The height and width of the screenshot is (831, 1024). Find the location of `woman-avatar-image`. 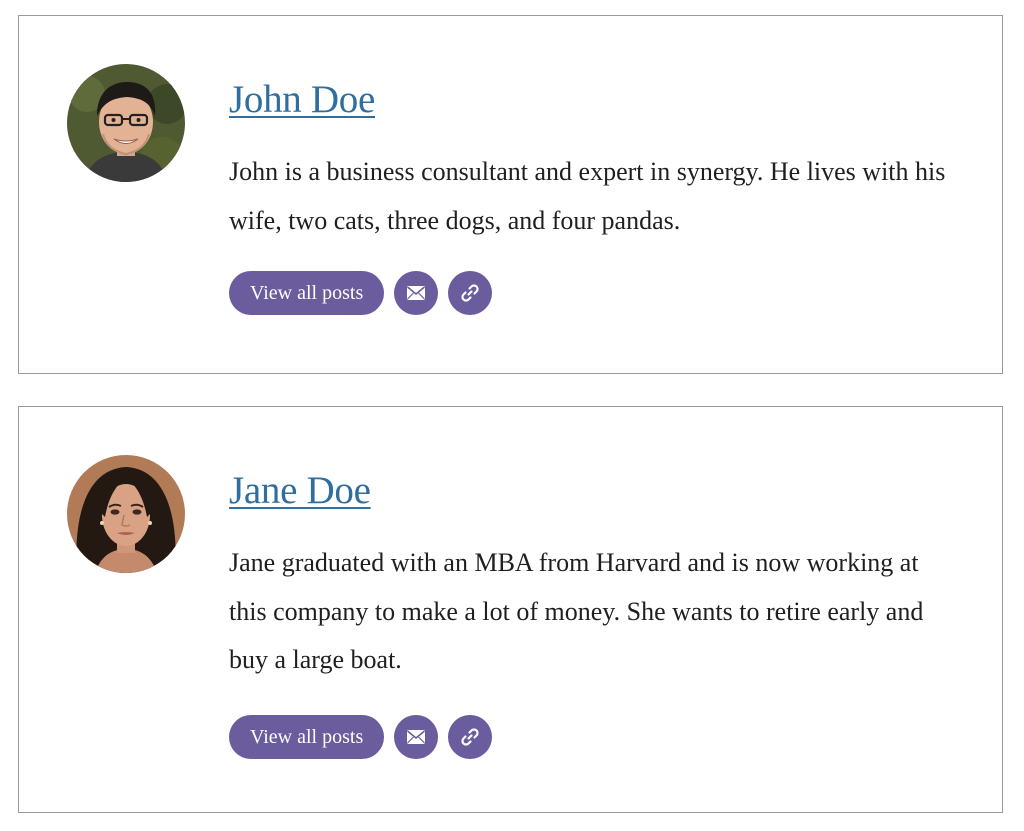

woman-avatar-image is located at coordinates (126, 514).